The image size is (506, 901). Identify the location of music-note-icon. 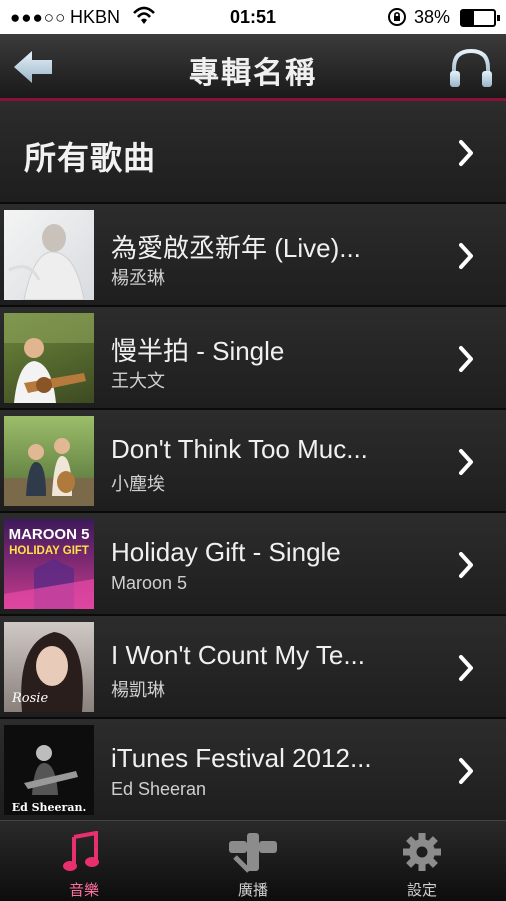
(81, 851).